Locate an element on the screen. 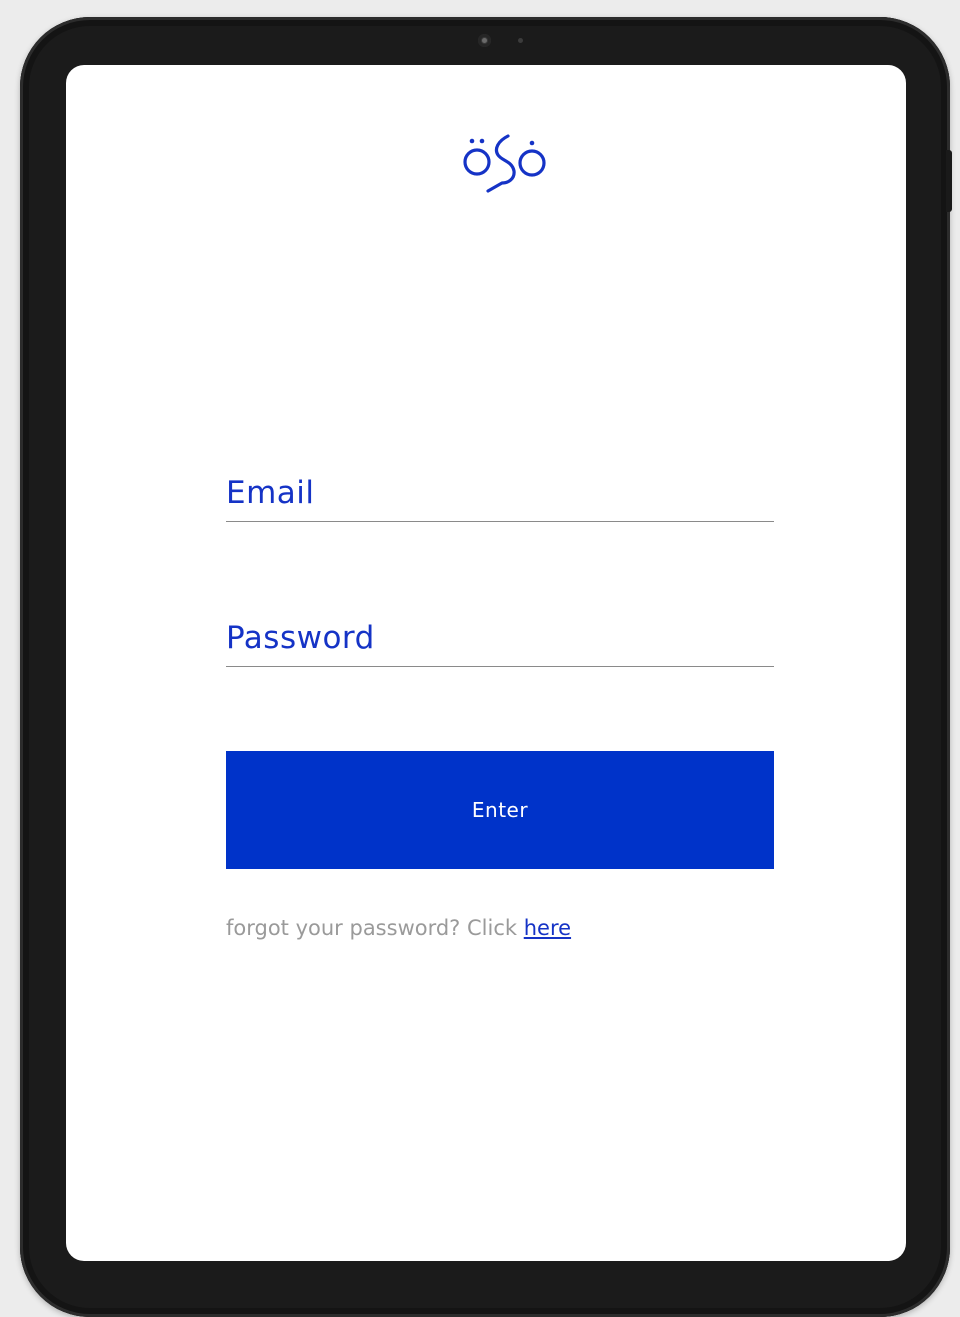 The height and width of the screenshot is (1317, 960). brand-logo-icon is located at coordinates (504, 163).